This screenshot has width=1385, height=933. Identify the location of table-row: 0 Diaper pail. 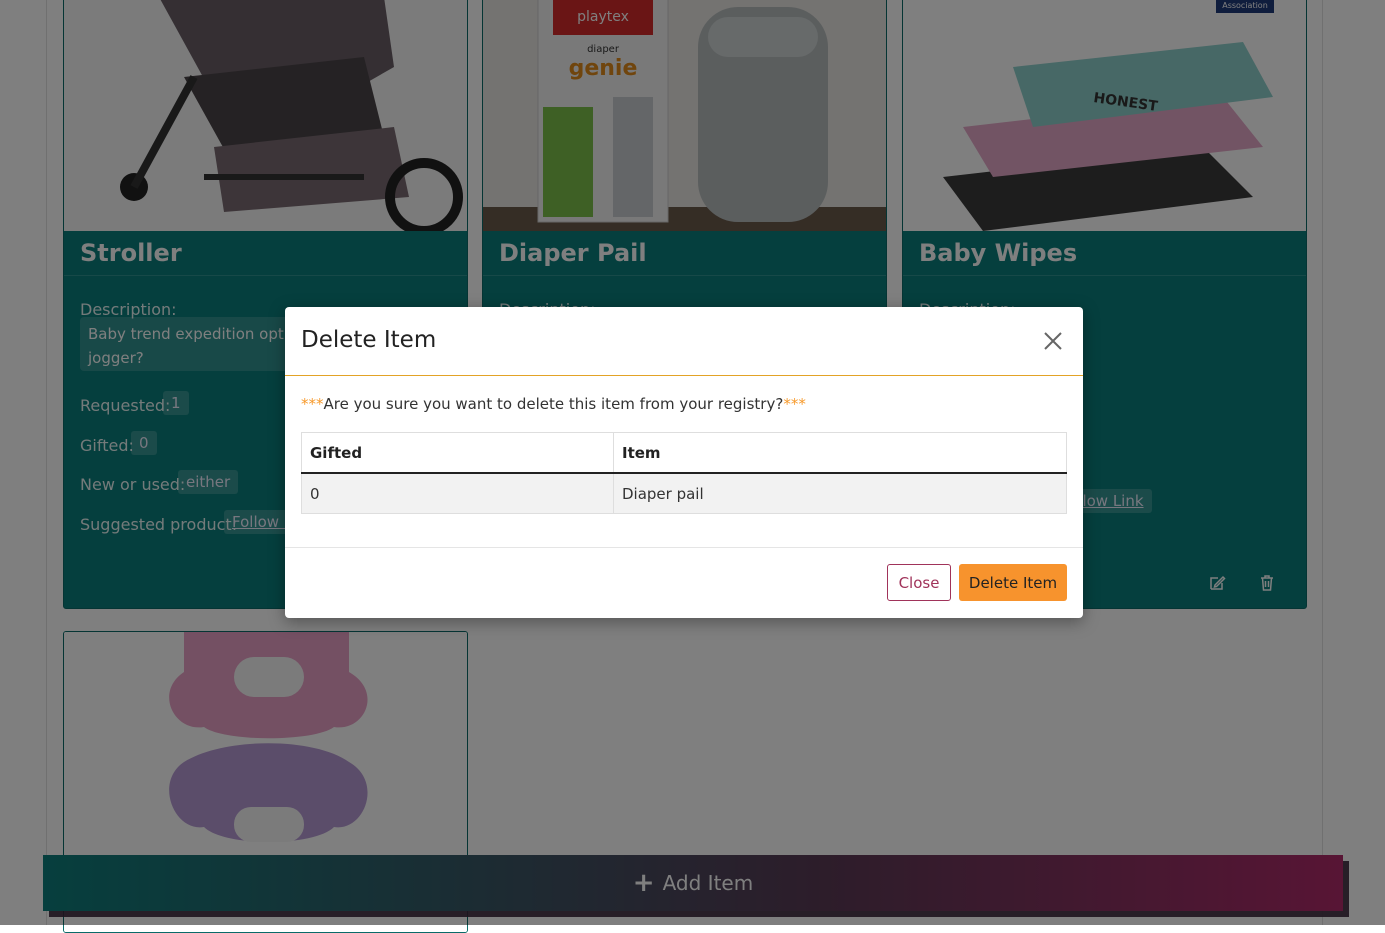
(684, 493).